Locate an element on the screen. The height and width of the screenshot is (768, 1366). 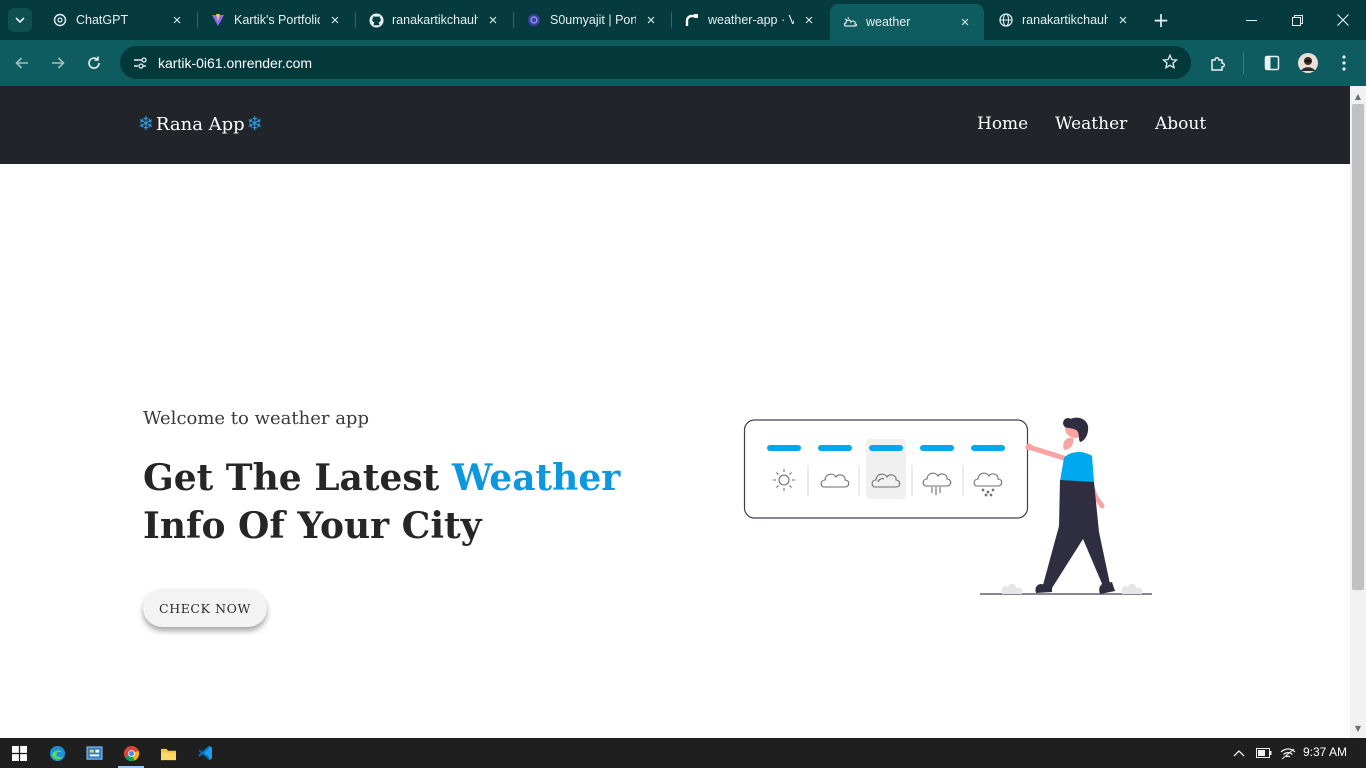
side-panel-button is located at coordinates (1272, 63).